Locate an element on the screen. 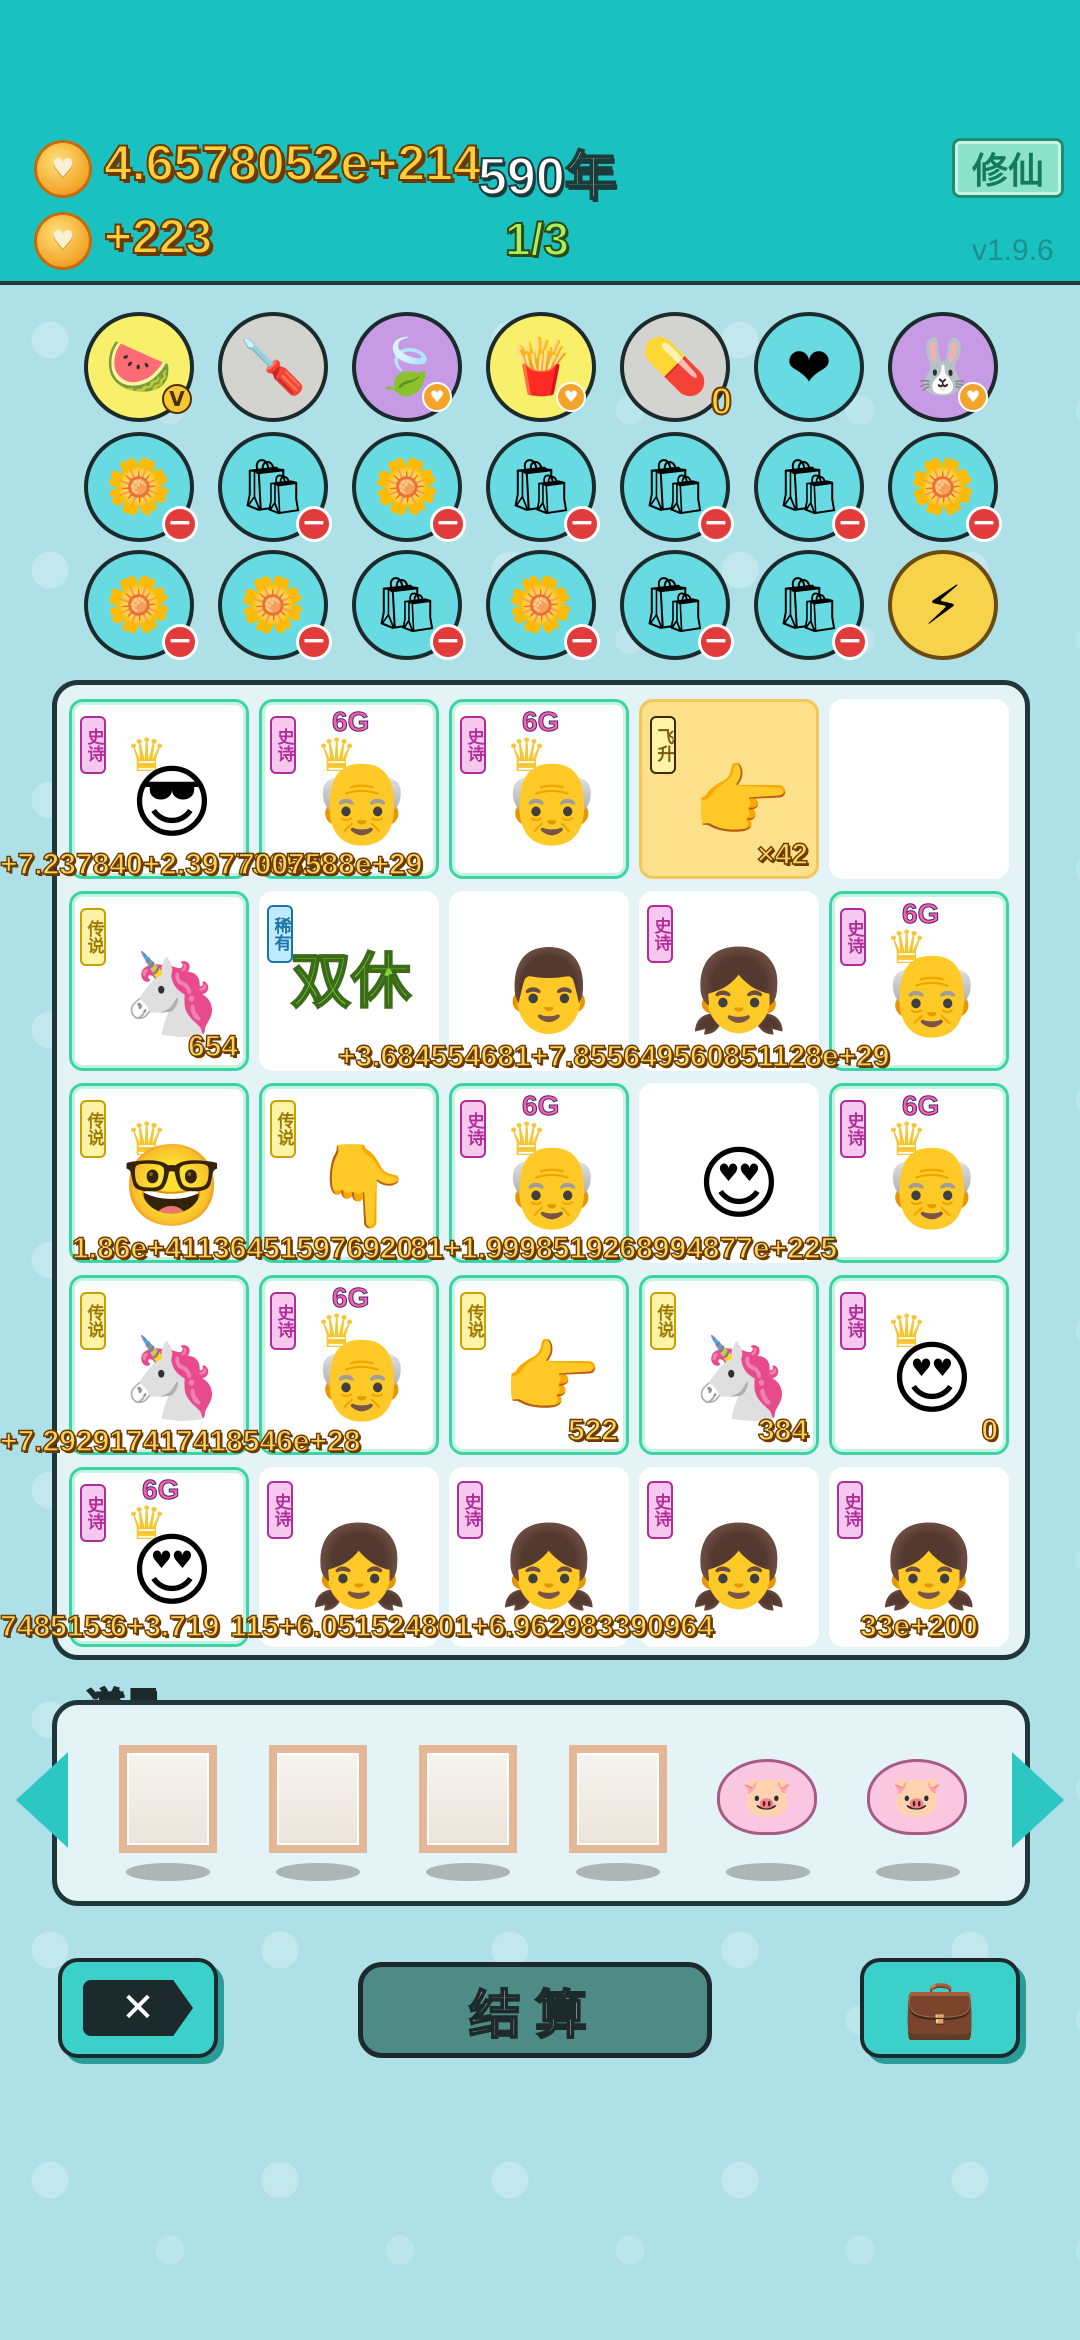 Image resolution: width=1080 pixels, height=2340 pixels. rabbit-icon: 🐰 ♥ is located at coordinates (943, 367).